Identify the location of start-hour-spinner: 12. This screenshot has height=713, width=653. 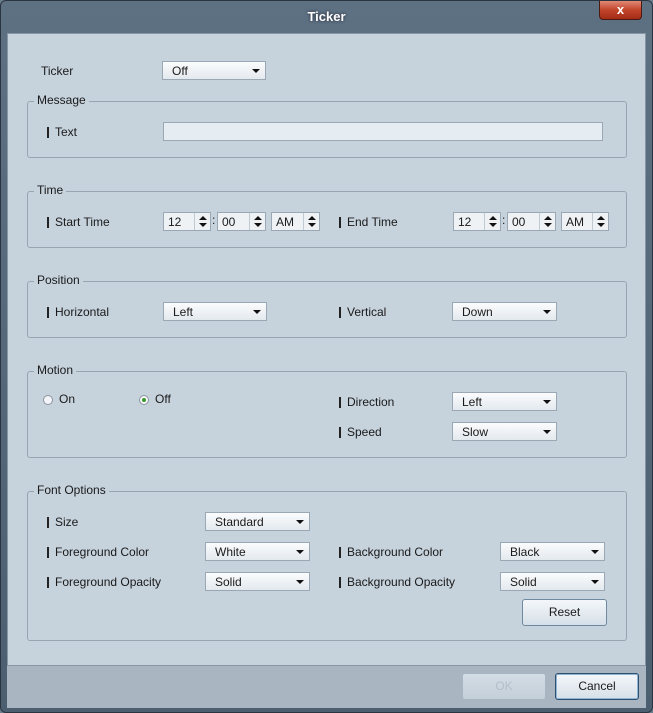
(187, 221).